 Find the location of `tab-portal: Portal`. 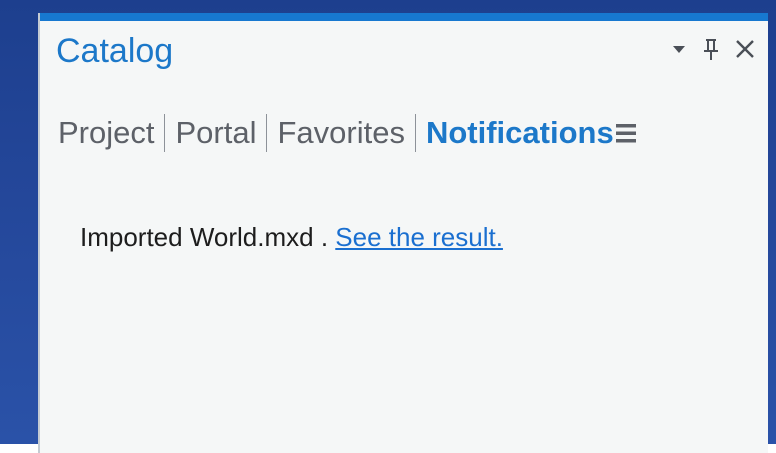

tab-portal: Portal is located at coordinates (215, 133).